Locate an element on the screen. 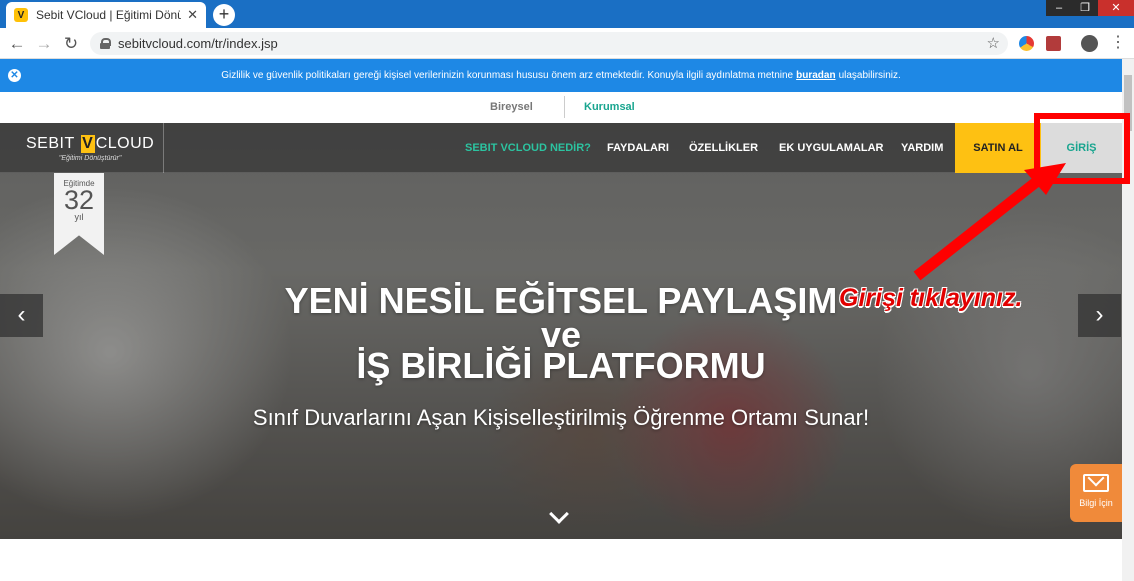 The width and height of the screenshot is (1134, 581). annotation-arrow-icon is located at coordinates (989, 222).